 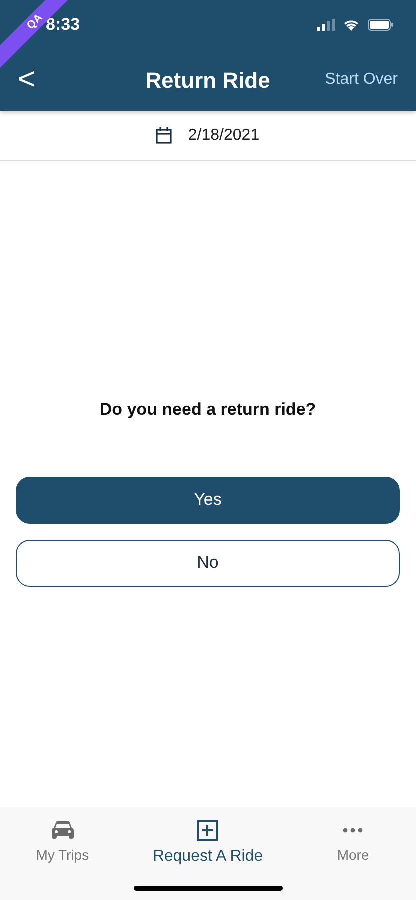 What do you see at coordinates (351, 25) in the screenshot?
I see `wifi-icon` at bounding box center [351, 25].